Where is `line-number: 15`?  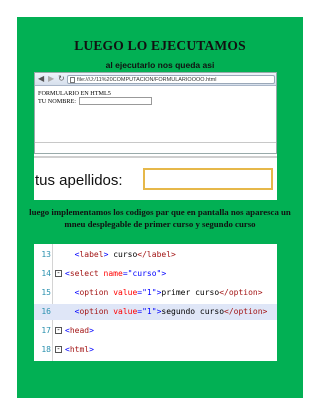
line-number: 15 is located at coordinates (46, 292).